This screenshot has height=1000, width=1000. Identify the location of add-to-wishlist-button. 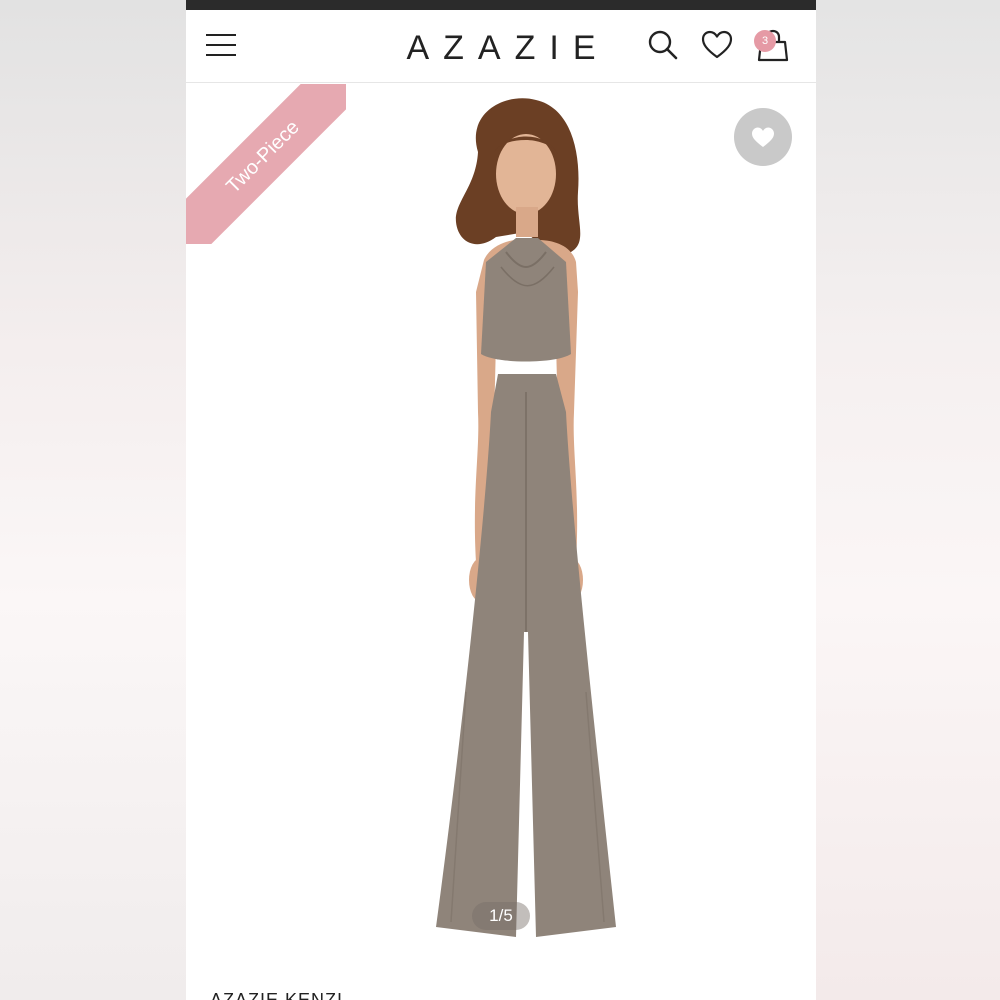
(763, 137).